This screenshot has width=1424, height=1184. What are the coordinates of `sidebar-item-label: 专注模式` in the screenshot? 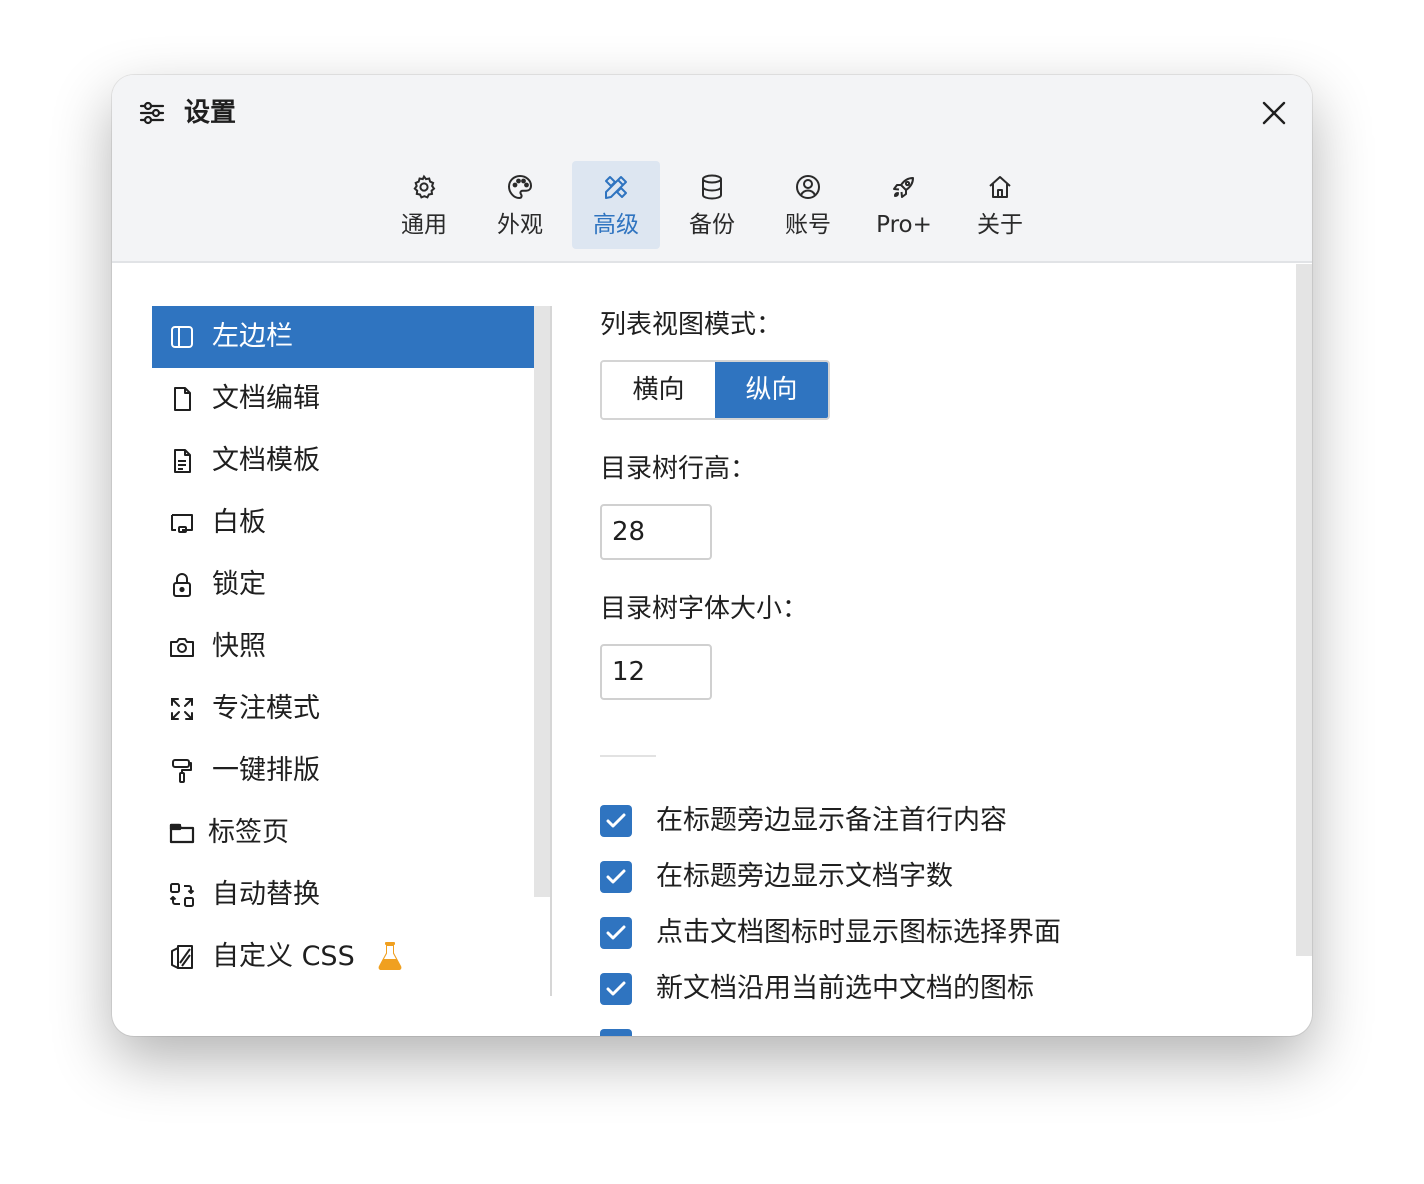 It's located at (266, 708).